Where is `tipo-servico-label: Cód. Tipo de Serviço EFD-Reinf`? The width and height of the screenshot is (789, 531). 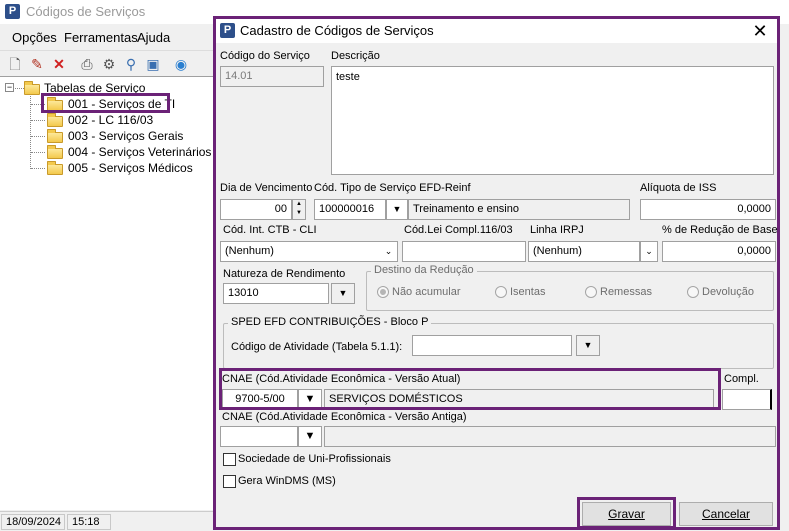
tipo-servico-label: Cód. Tipo de Serviço EFD-Reinf is located at coordinates (392, 188).